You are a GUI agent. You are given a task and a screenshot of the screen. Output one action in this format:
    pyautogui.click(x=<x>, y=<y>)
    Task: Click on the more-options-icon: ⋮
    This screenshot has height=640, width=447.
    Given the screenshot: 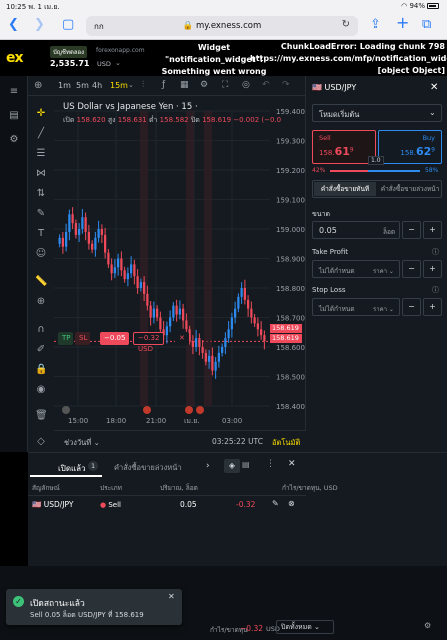 What is the action you would take?
    pyautogui.click(x=270, y=464)
    